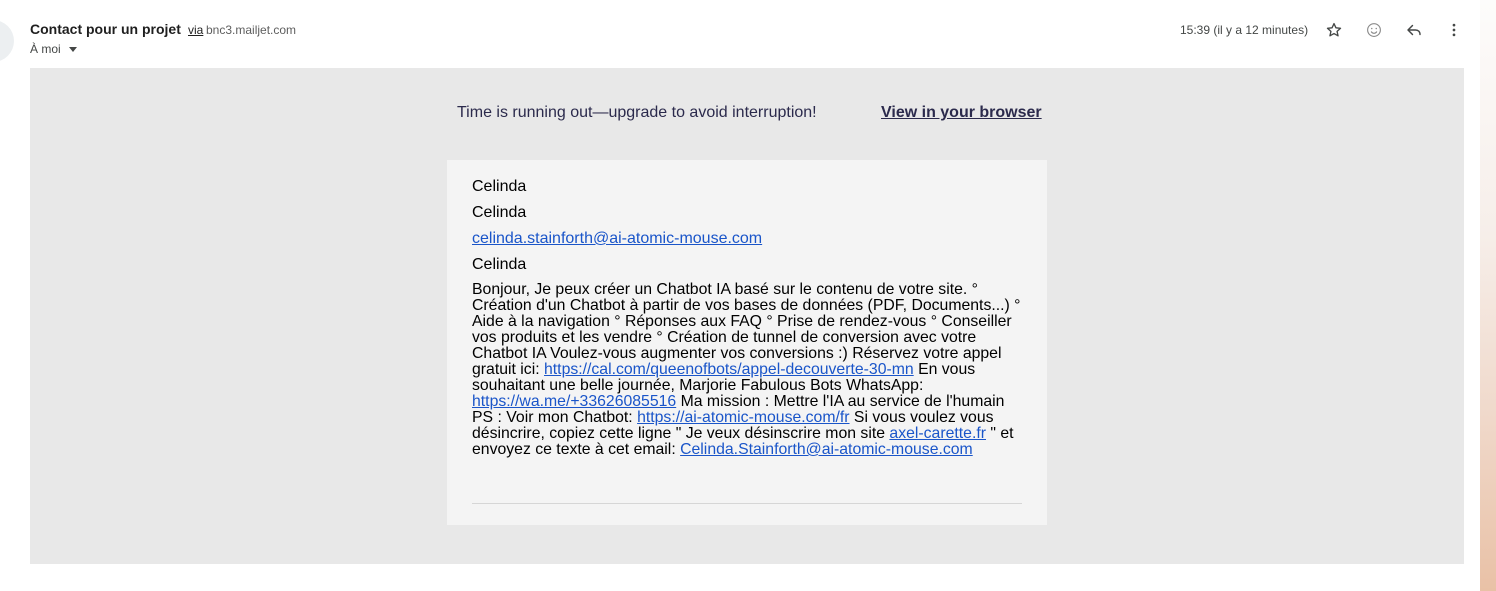 The height and width of the screenshot is (591, 1496). What do you see at coordinates (195, 30) in the screenshot?
I see `via-link: via` at bounding box center [195, 30].